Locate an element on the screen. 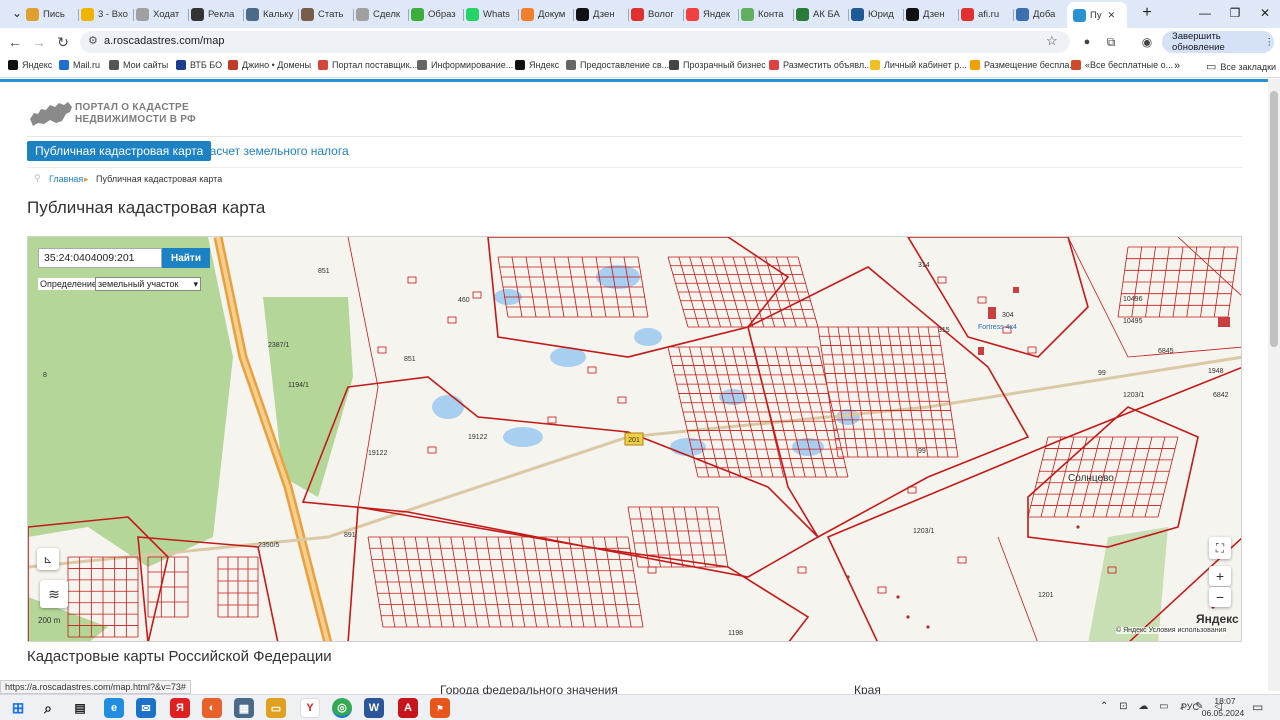 The height and width of the screenshot is (720, 1280). bookmark-star-icon: ☆ is located at coordinates (1052, 41).